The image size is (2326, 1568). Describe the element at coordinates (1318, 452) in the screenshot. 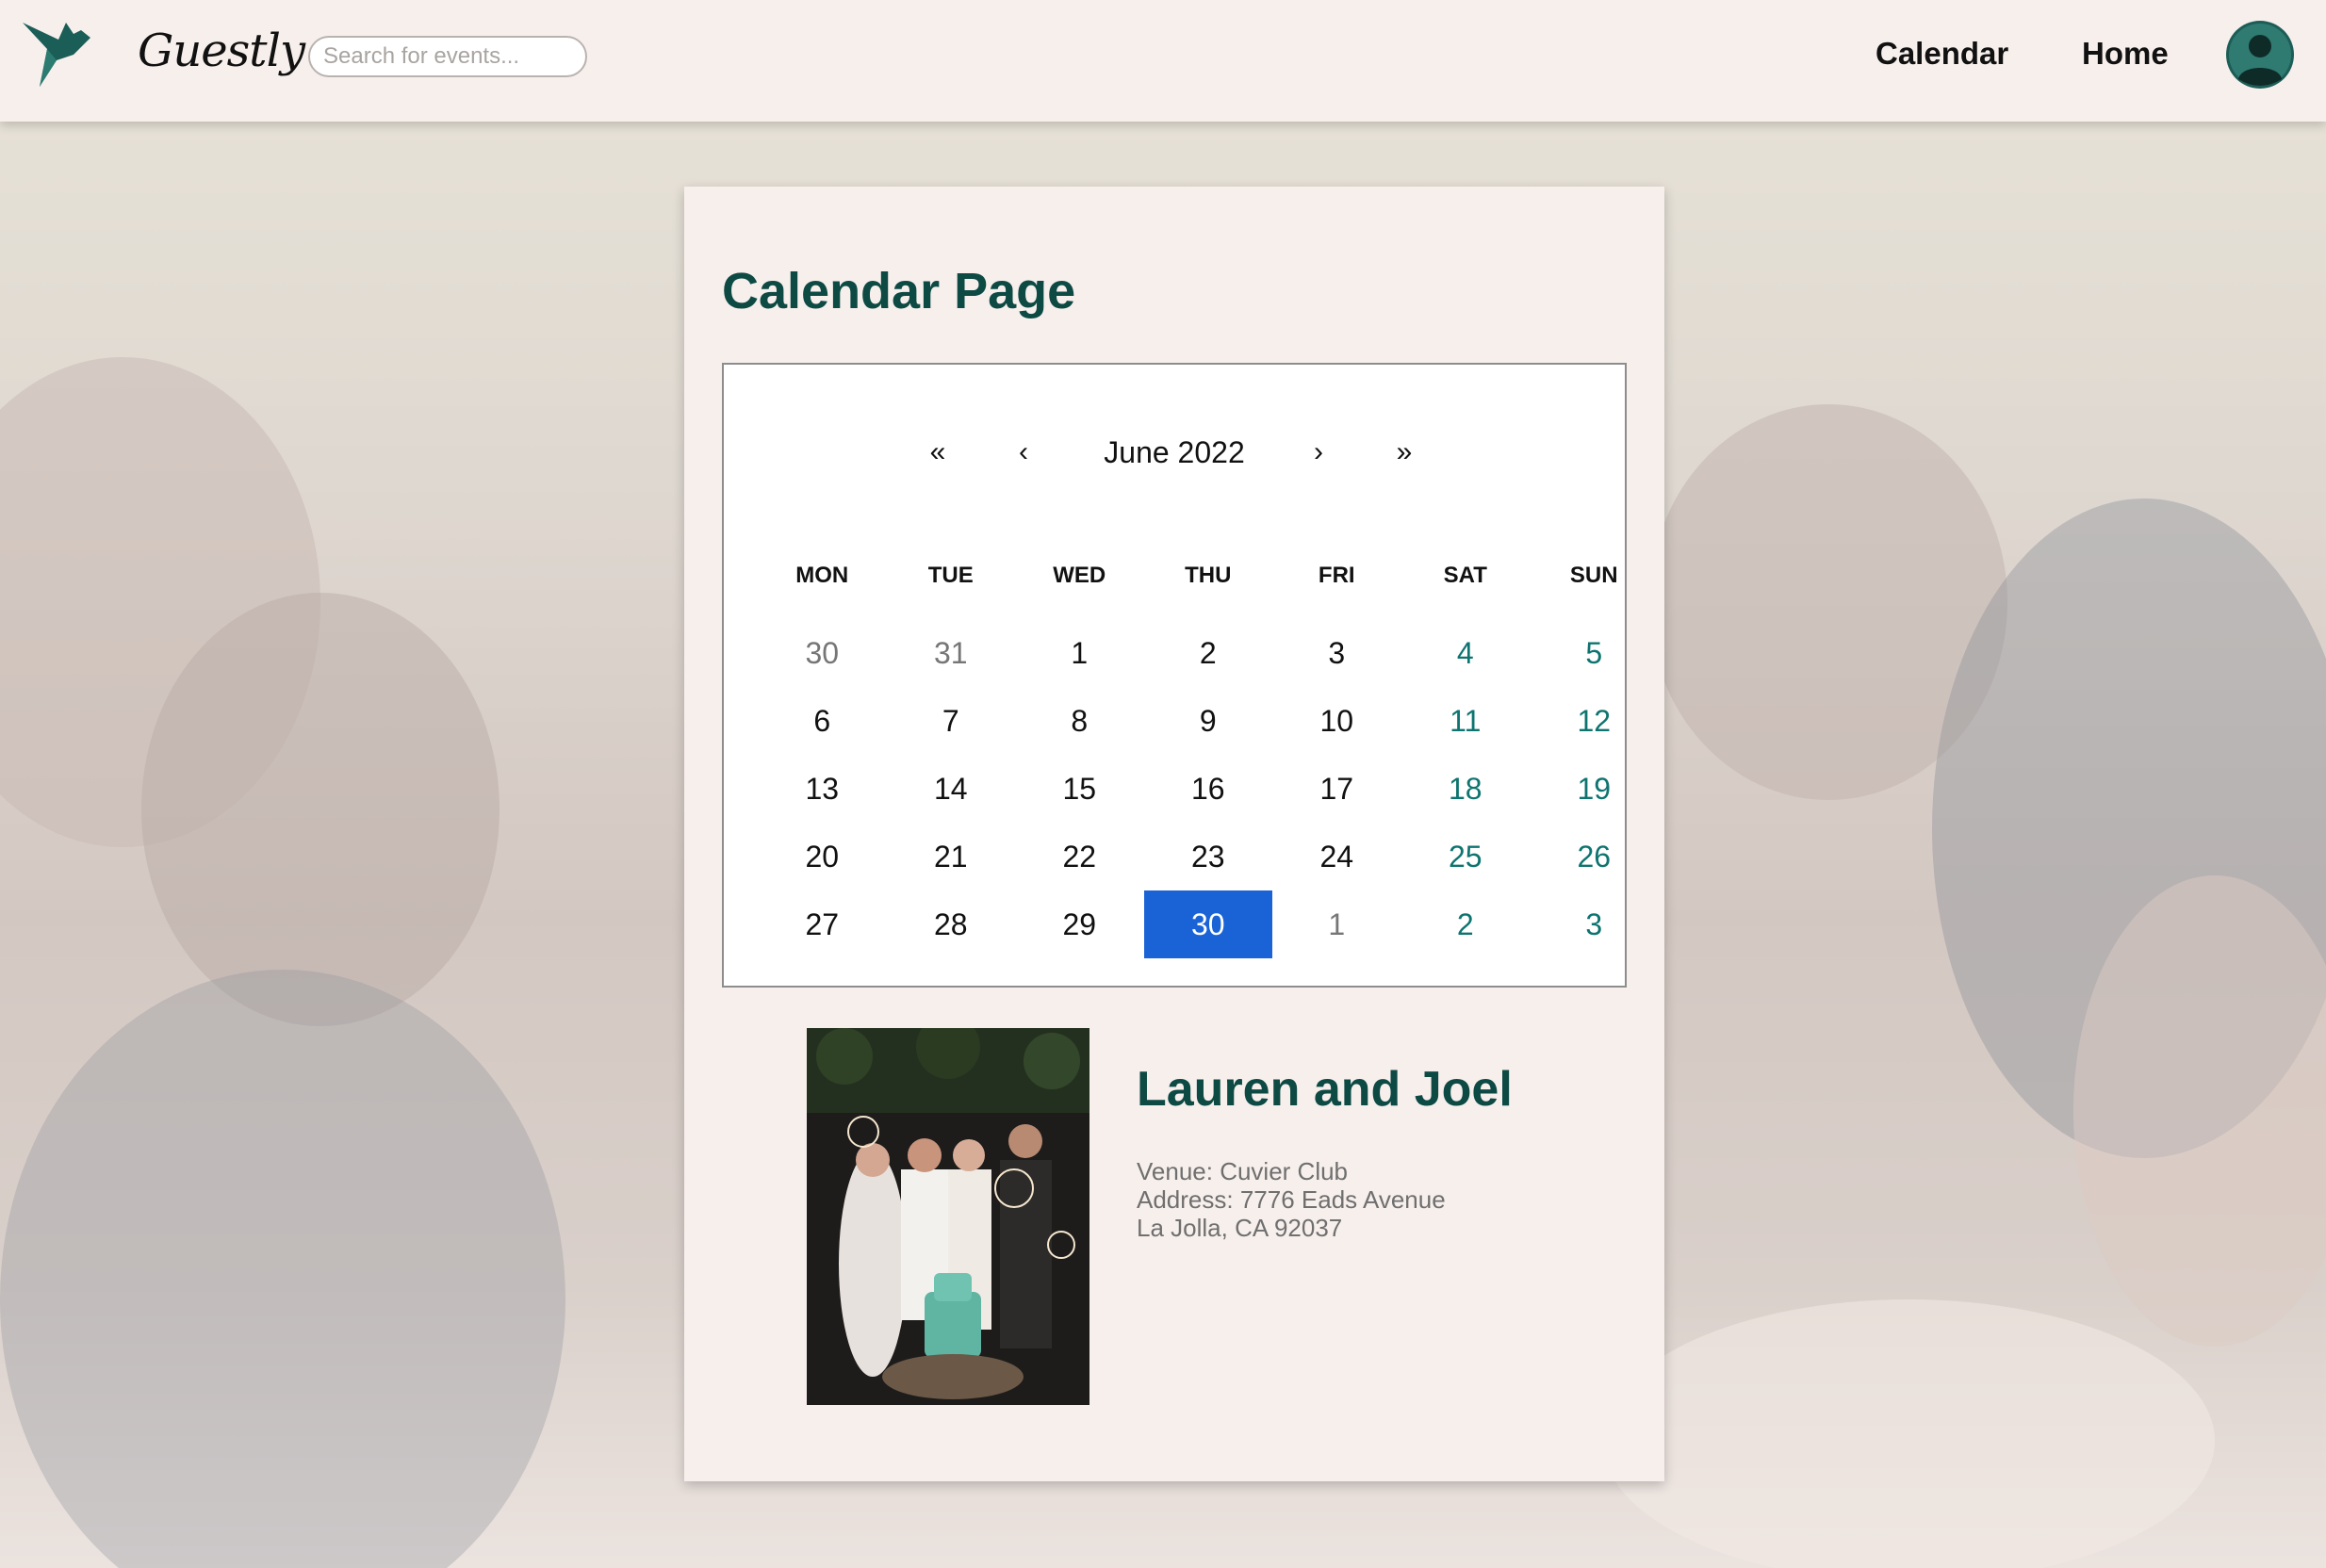

I see `calendar-next-month-button: ›` at that location.